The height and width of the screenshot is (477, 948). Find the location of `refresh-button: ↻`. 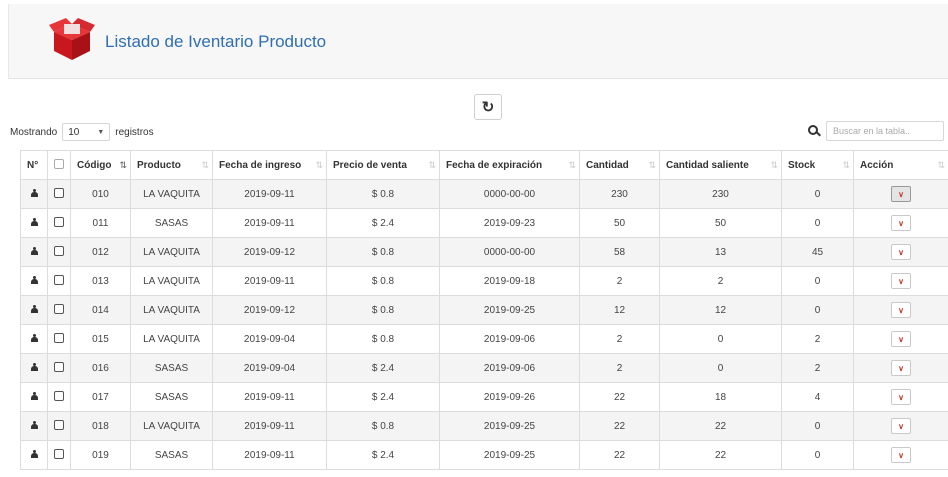

refresh-button: ↻ is located at coordinates (488, 107).